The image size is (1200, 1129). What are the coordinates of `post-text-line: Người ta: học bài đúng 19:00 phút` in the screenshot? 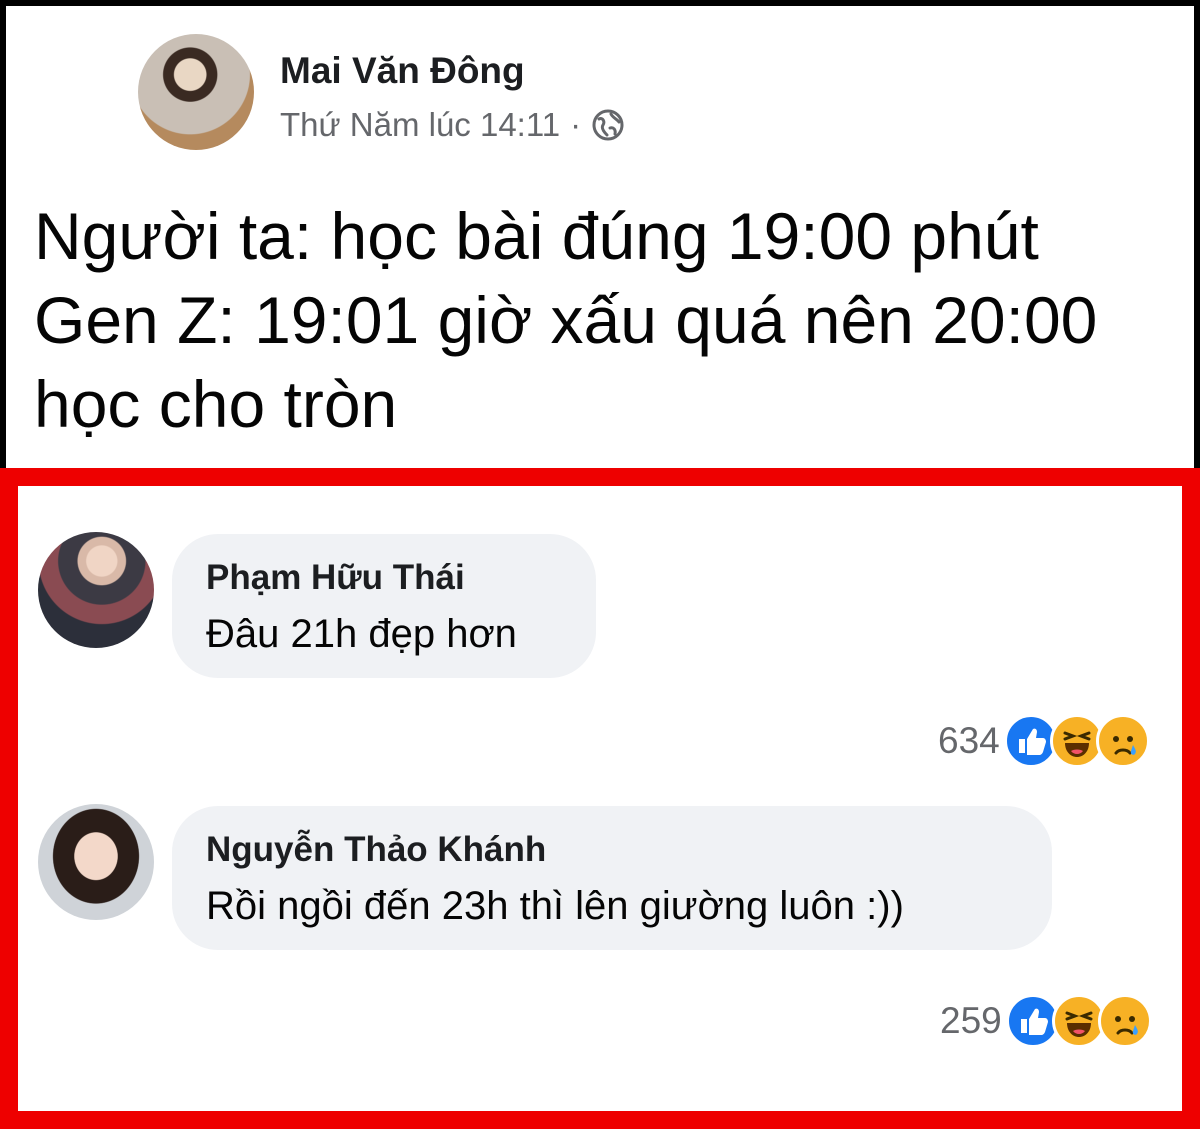 It's located at (536, 236).